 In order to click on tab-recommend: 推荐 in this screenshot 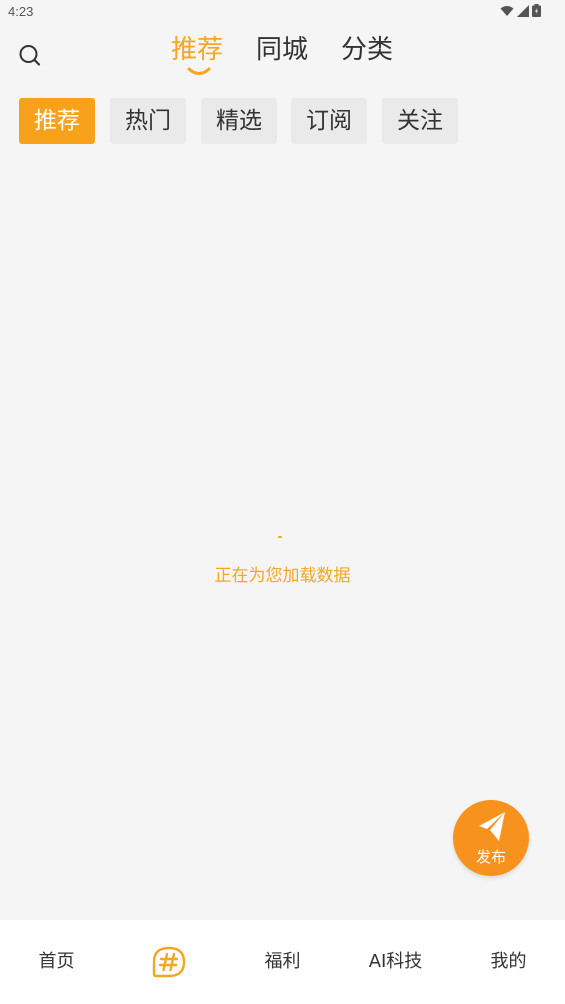, I will do `click(197, 50)`.